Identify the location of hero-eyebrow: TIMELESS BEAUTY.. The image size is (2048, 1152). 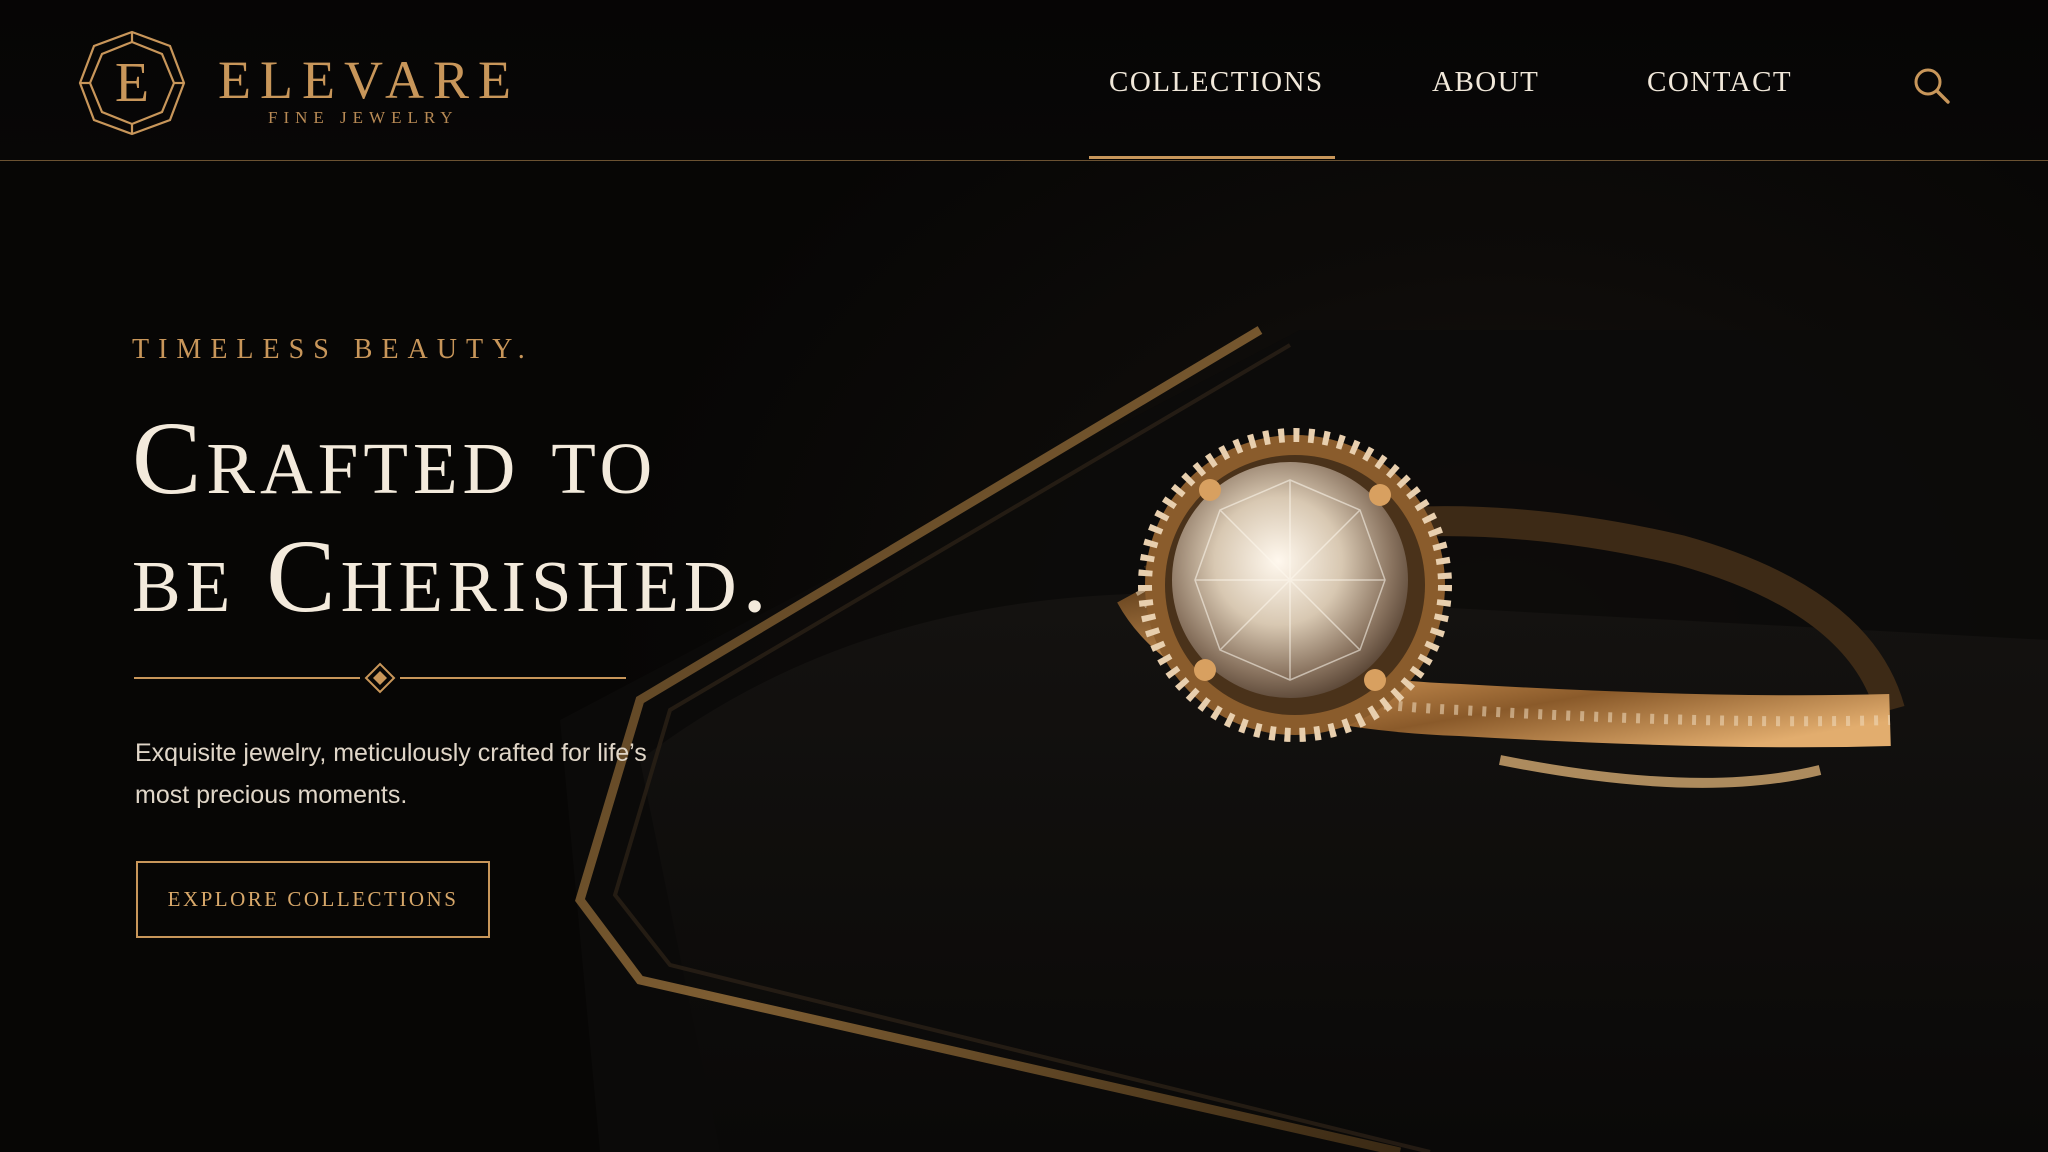
(333, 349).